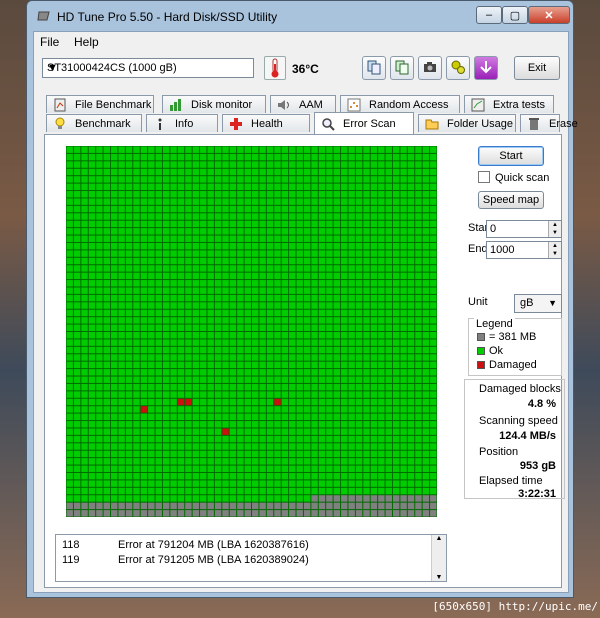  I want to click on tab-erase: Erase, so click(549, 123).